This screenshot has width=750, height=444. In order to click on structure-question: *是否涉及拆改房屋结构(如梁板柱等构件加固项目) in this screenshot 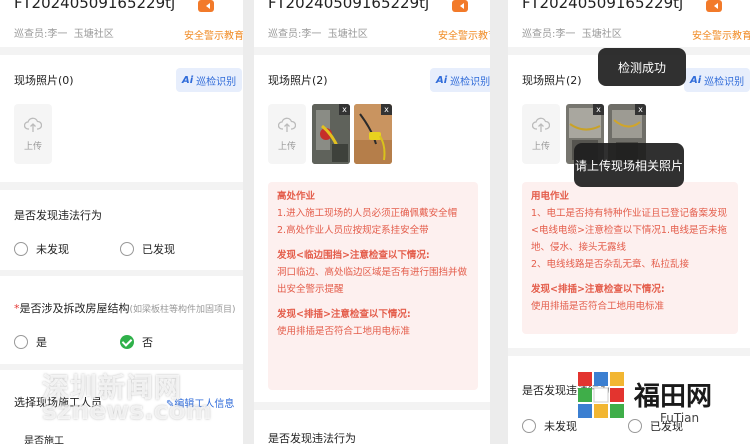, I will do `click(125, 308)`.